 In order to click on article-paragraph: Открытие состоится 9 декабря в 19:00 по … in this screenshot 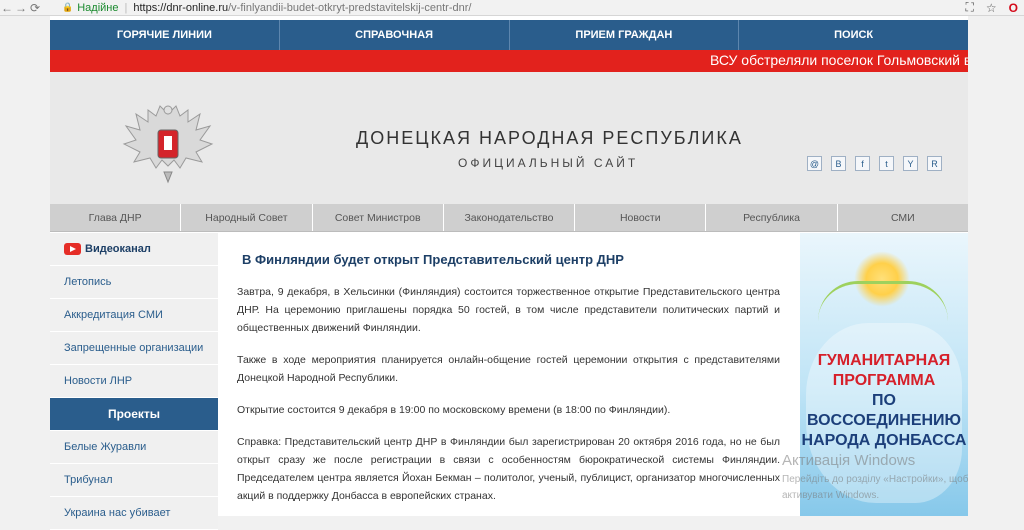, I will do `click(454, 410)`.